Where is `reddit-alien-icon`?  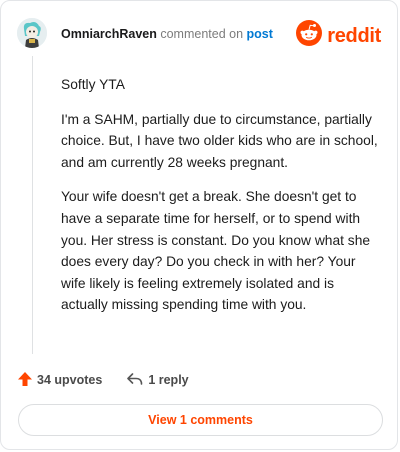
reddit-alien-icon is located at coordinates (309, 35).